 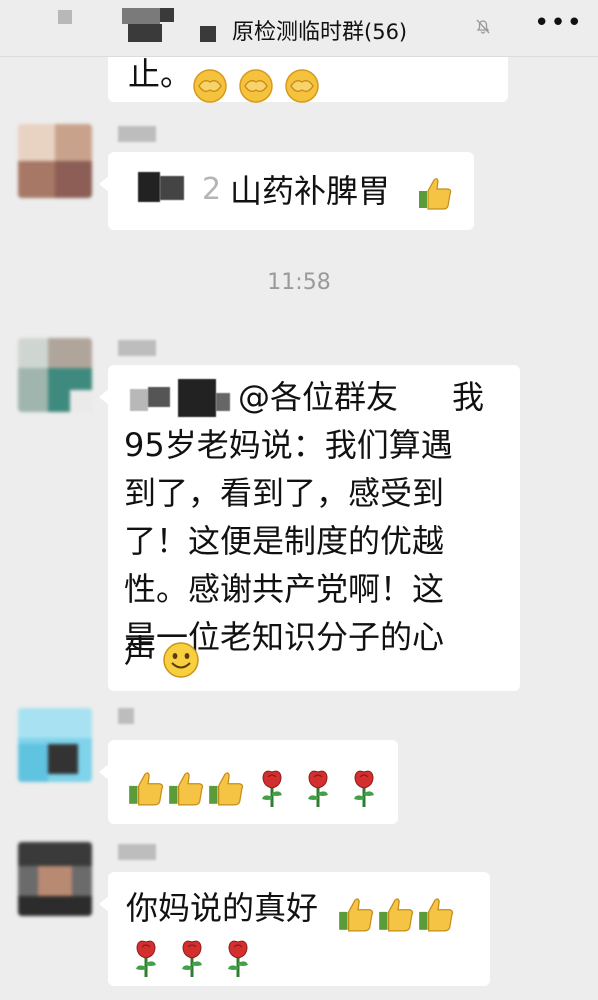 What do you see at coordinates (483, 26) in the screenshot?
I see `mute-bell-icon` at bounding box center [483, 26].